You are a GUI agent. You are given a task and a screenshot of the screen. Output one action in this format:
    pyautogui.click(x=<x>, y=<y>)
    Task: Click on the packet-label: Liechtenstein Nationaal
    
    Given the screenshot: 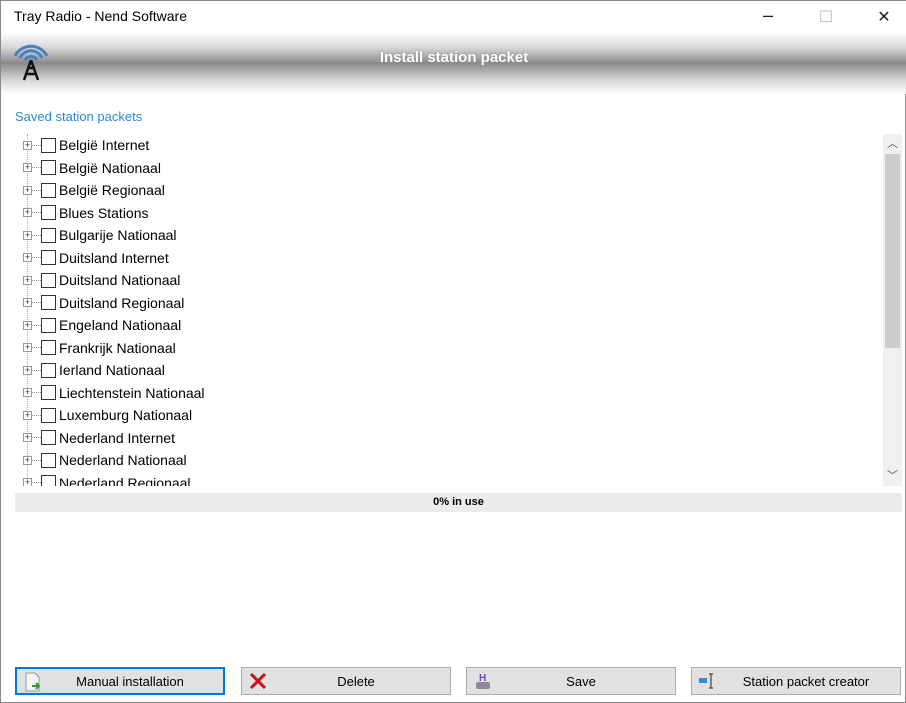 What is the action you would take?
    pyautogui.click(x=132, y=392)
    